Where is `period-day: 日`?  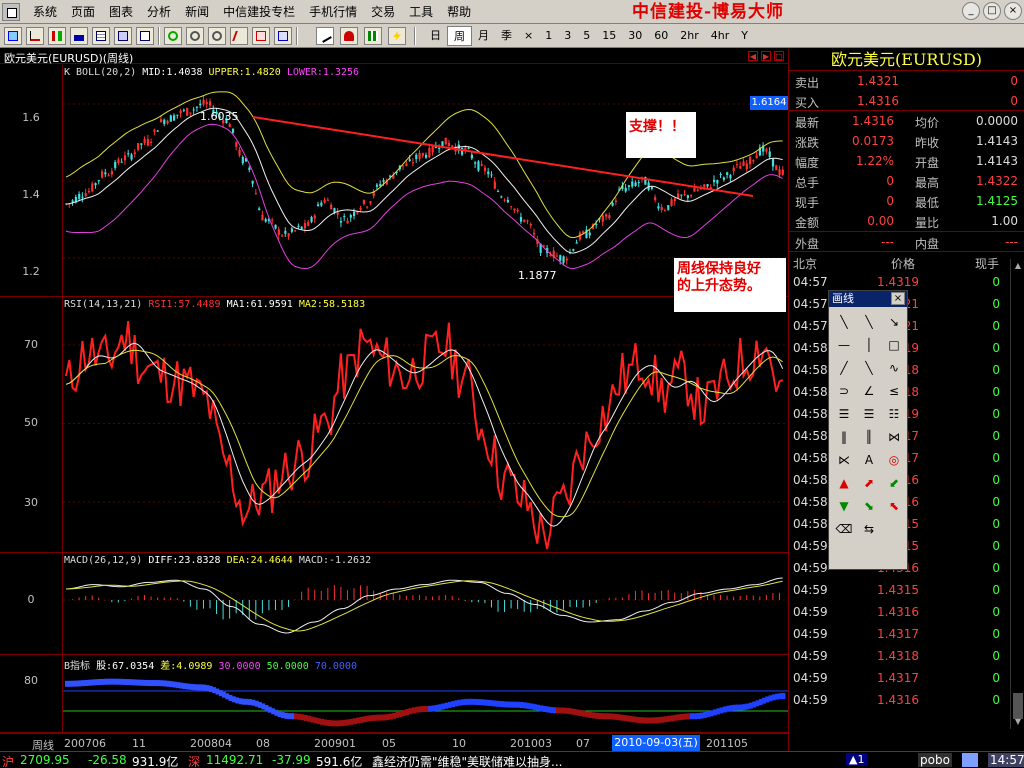
period-day: 日 is located at coordinates (435, 36).